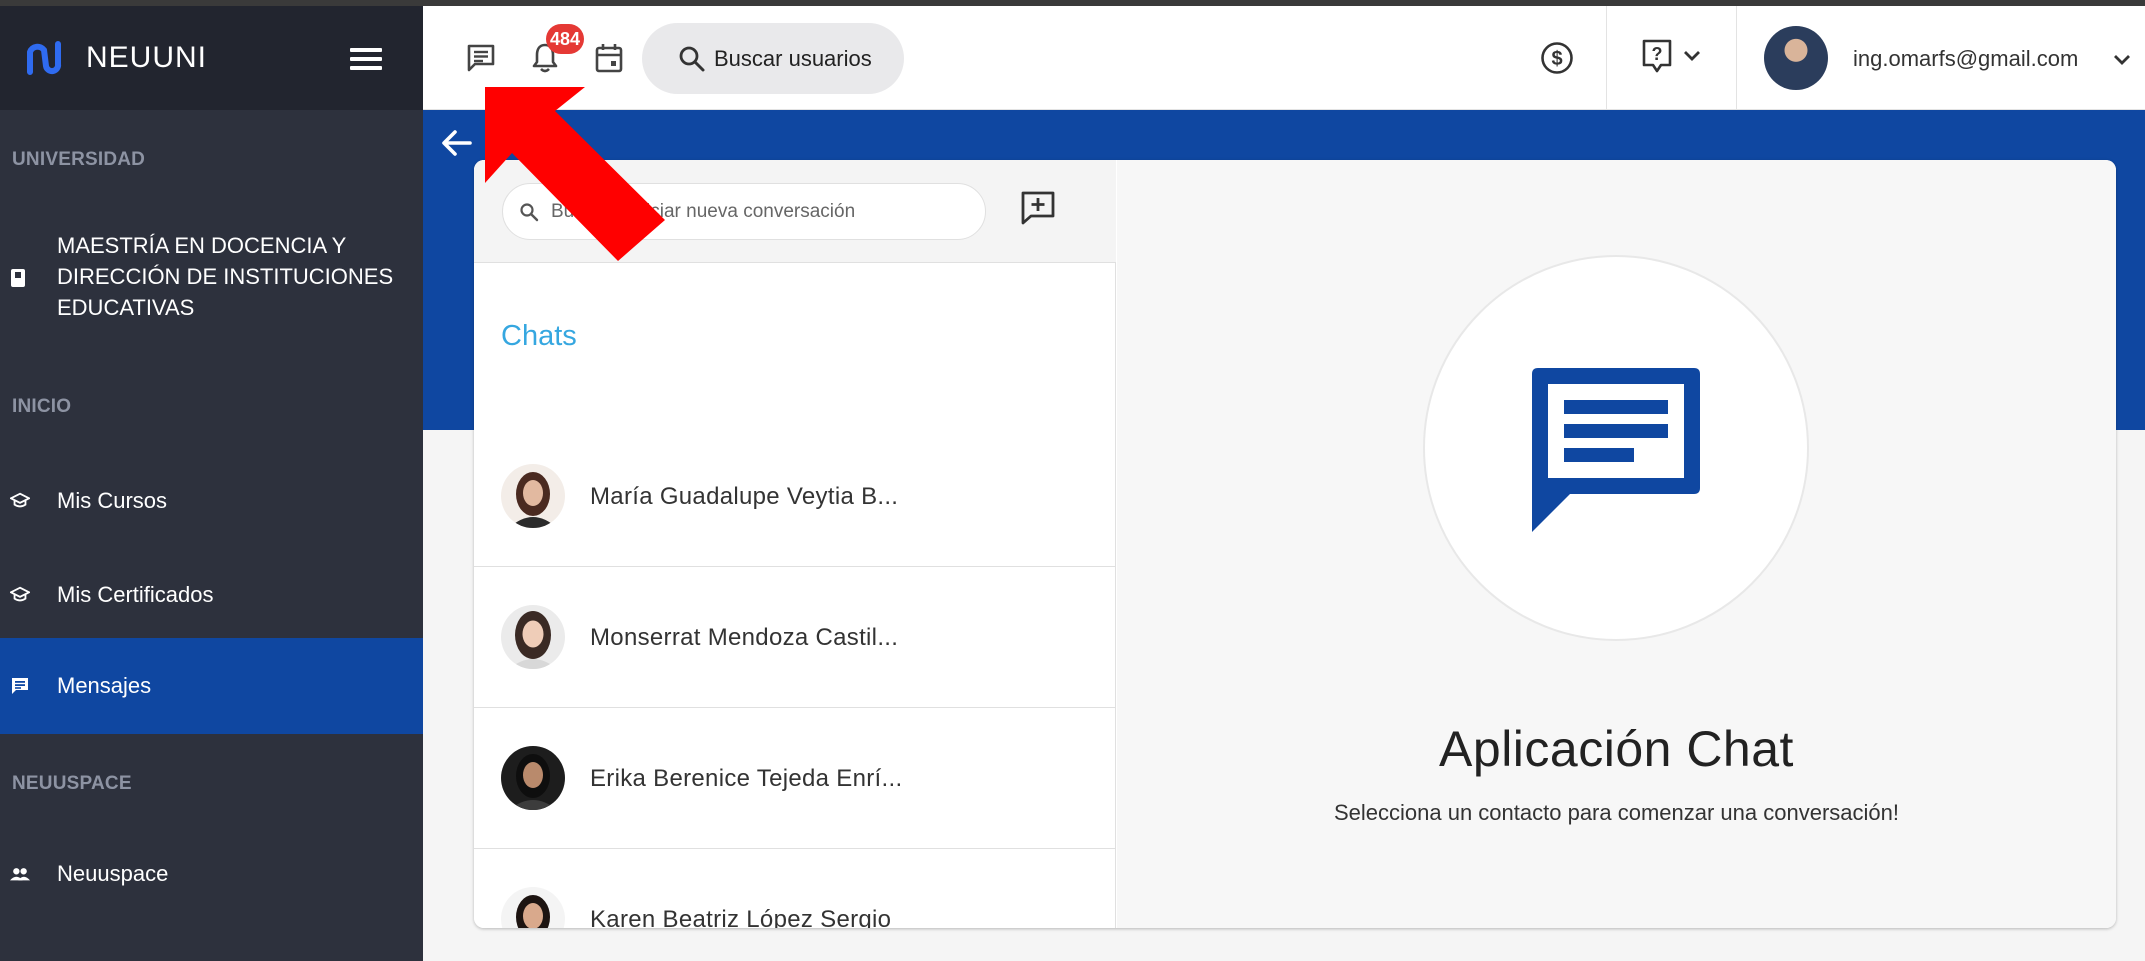 The image size is (2145, 961). I want to click on messages-icon, so click(481, 58).